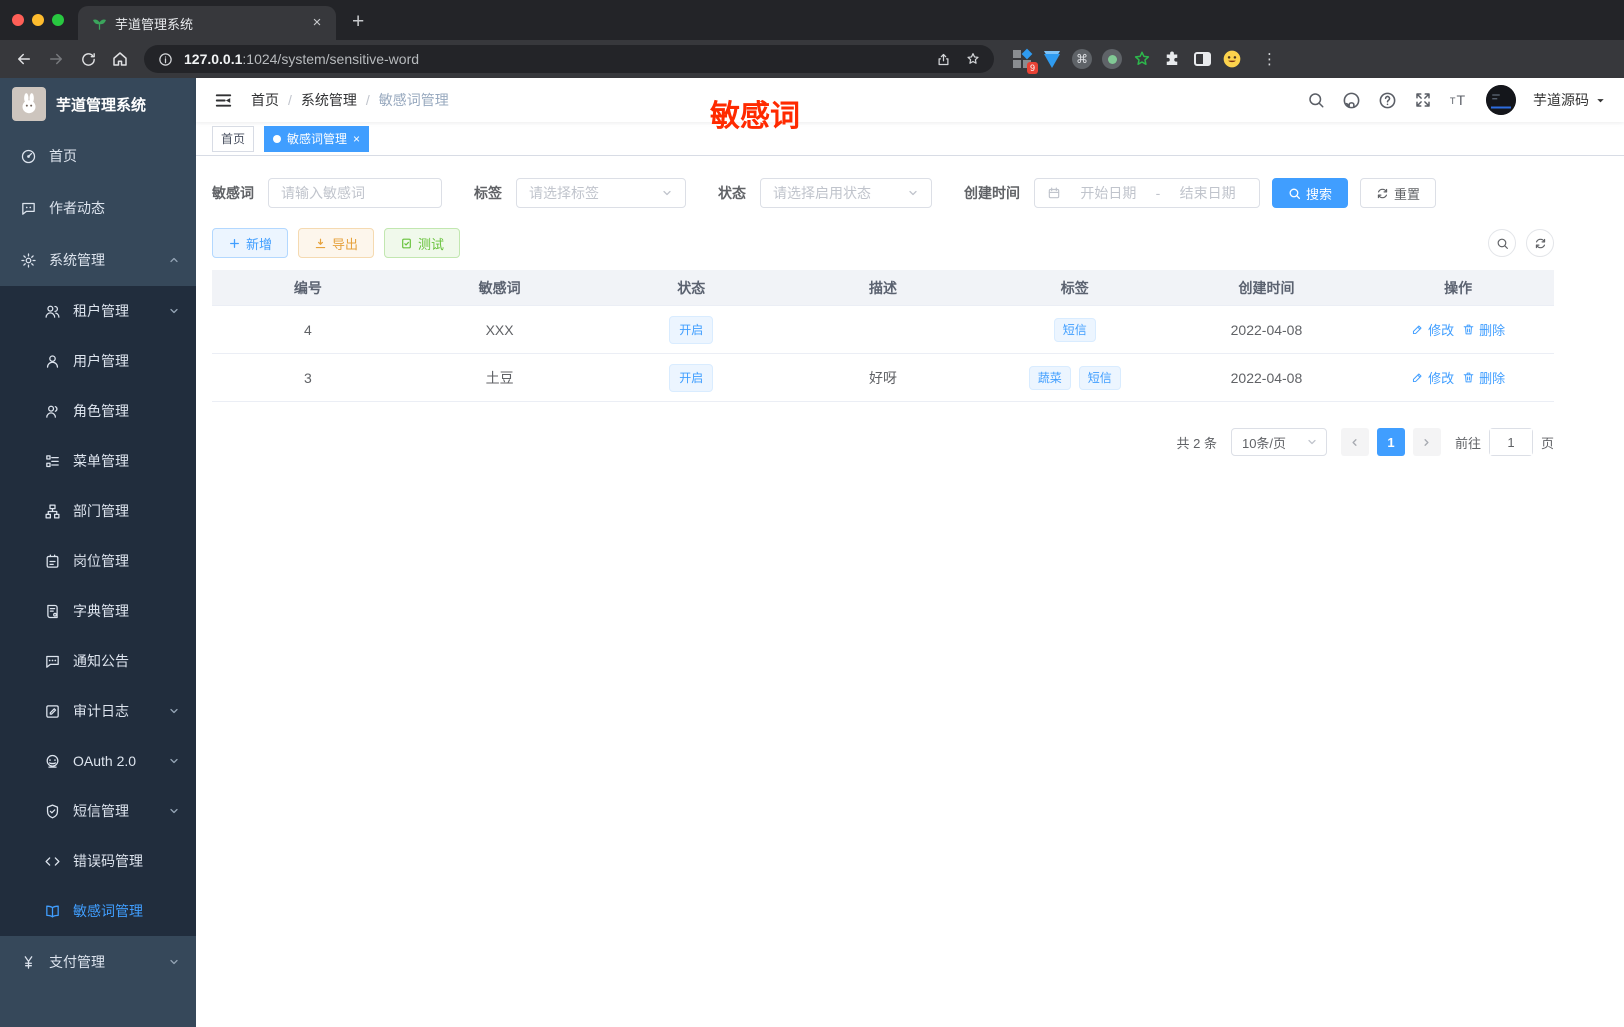  I want to click on tag-badge: 短信, so click(1099, 377).